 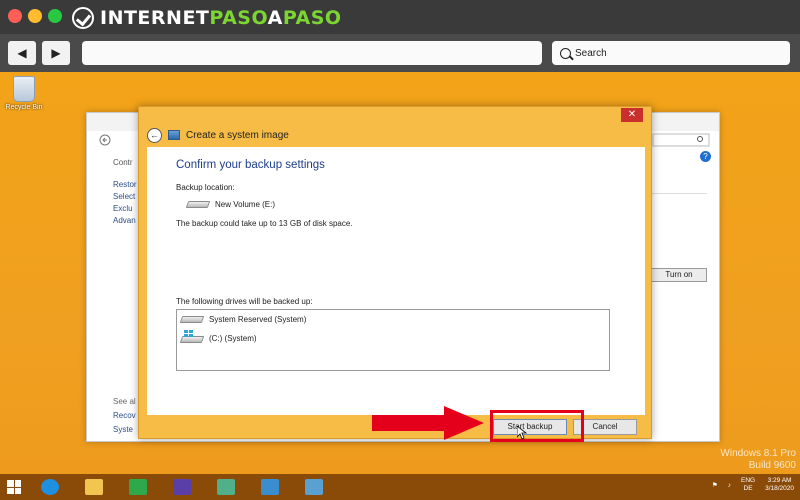 What do you see at coordinates (400, 17) in the screenshot?
I see `browser-title-bar: INTERNETPASOAPASO` at bounding box center [400, 17].